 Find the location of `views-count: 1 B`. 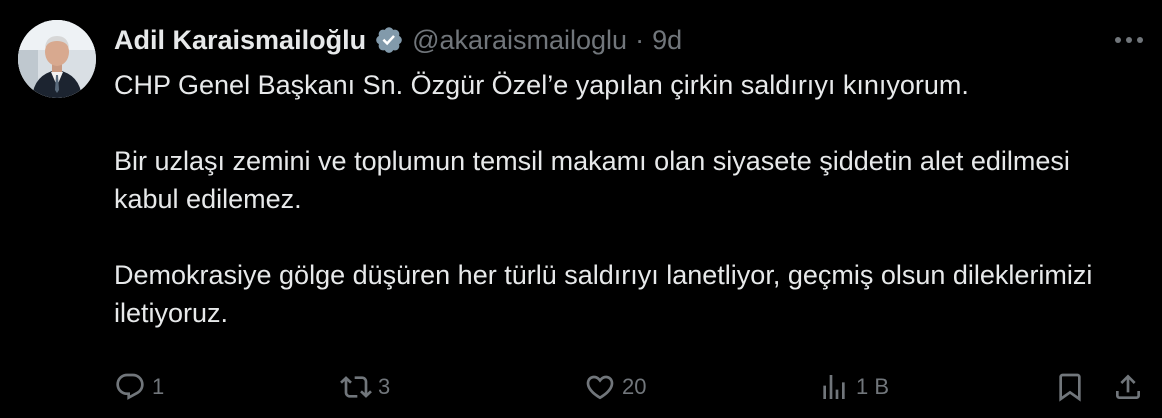

views-count: 1 B is located at coordinates (873, 386).